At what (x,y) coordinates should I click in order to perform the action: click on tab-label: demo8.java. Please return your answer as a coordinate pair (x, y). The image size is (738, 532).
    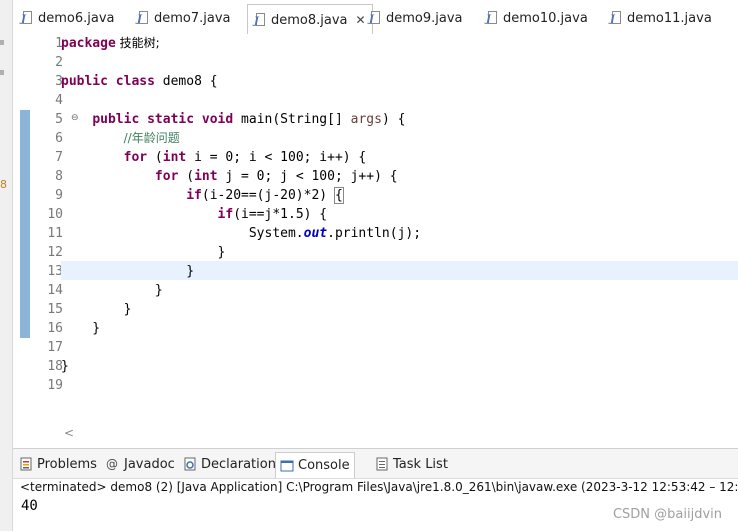
    Looking at the image, I should click on (309, 20).